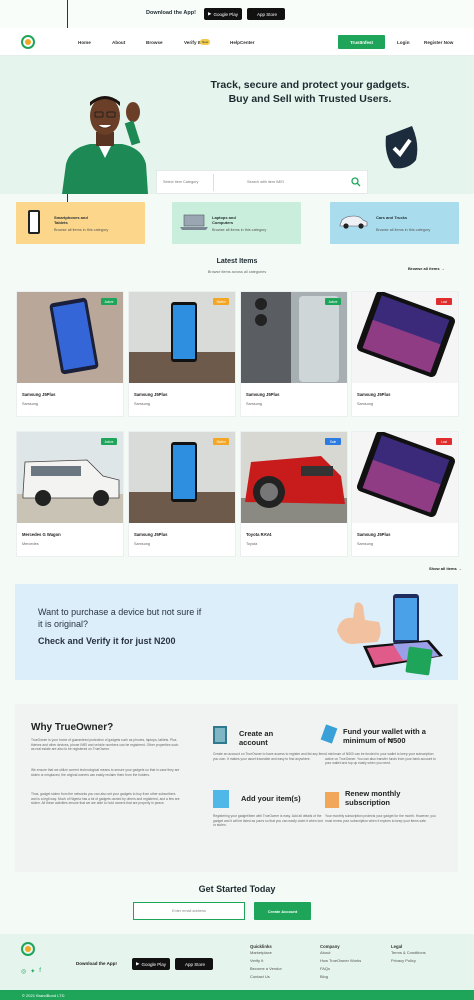 The image size is (474, 1000). What do you see at coordinates (265, 182) in the screenshot?
I see `search-input: Search with item IMEI` at bounding box center [265, 182].